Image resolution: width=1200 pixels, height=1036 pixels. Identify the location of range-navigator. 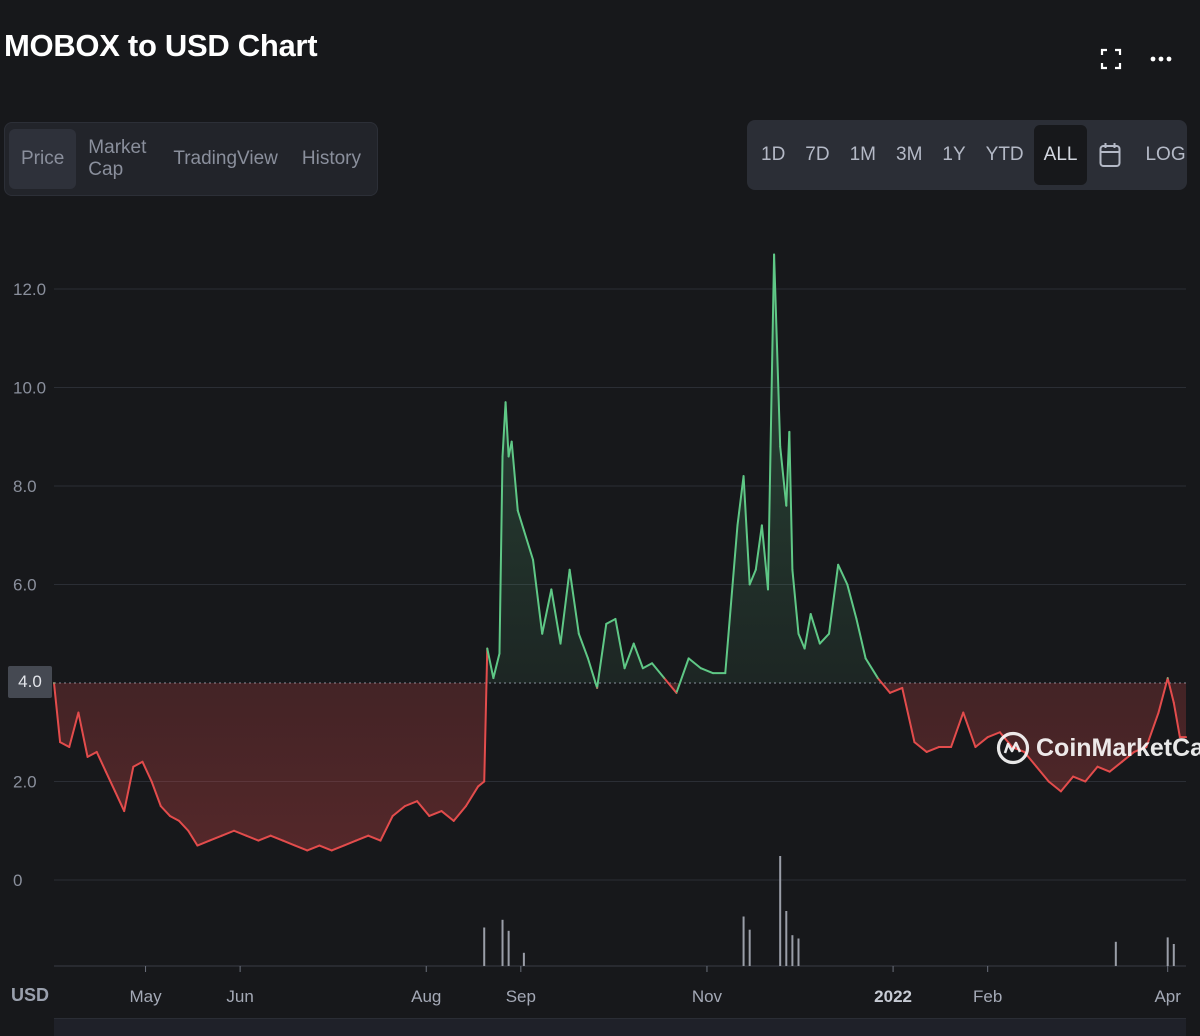
(620, 1027).